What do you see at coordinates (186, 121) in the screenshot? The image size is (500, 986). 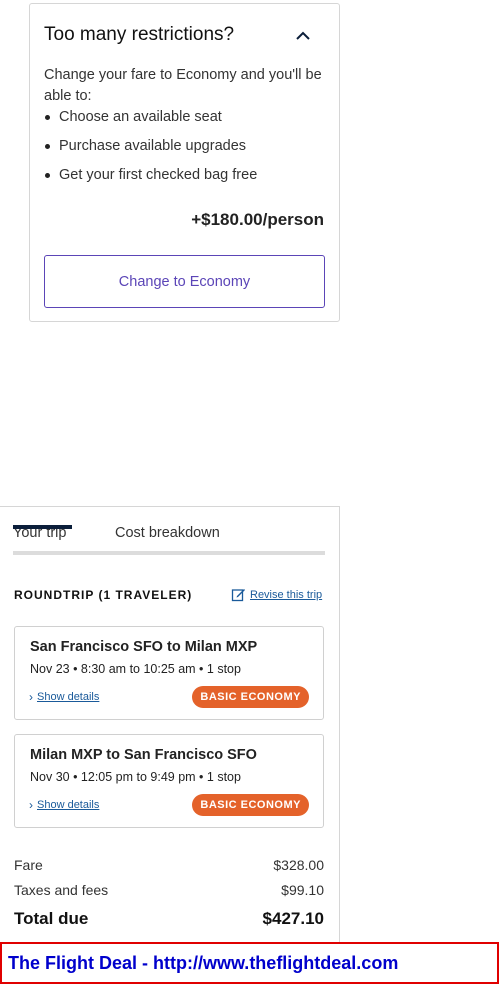 I see `benefit-item: Choose an available seat` at bounding box center [186, 121].